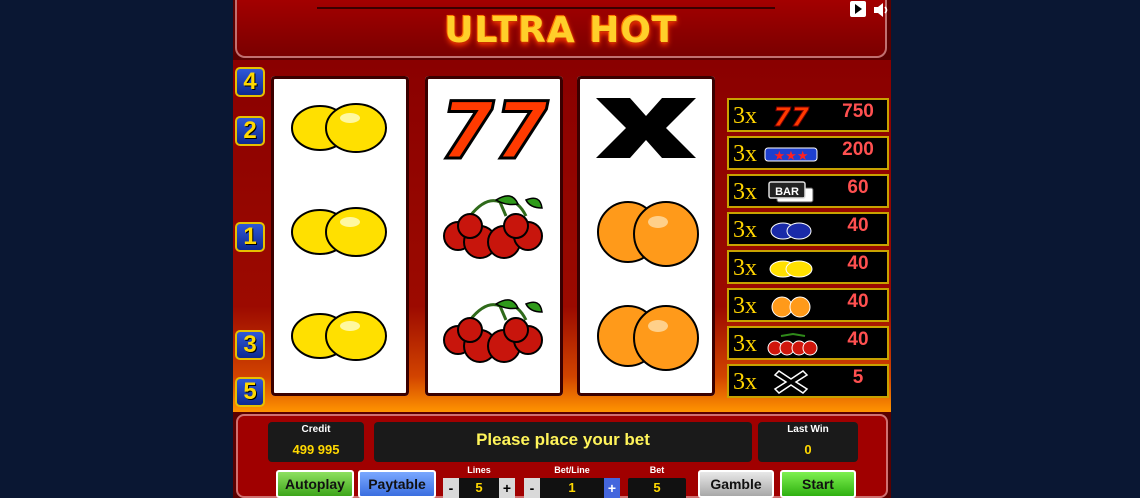 The width and height of the screenshot is (1140, 498). I want to click on autoplay-button: Autoplay, so click(315, 484).